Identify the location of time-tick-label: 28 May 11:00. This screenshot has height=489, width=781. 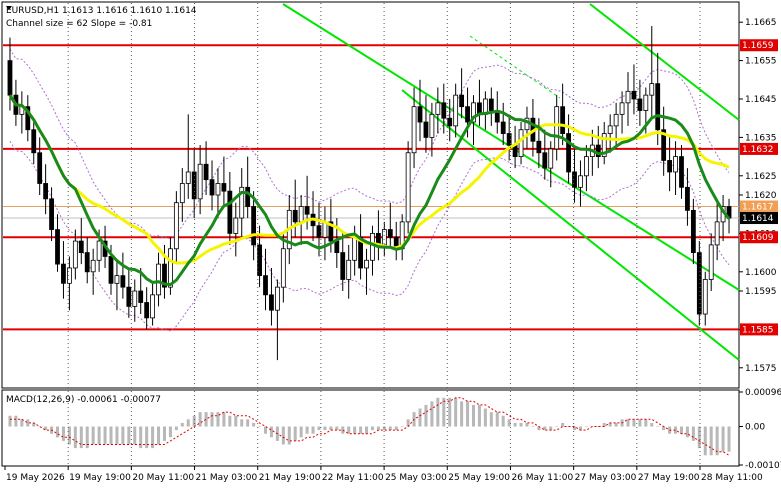
(732, 478).